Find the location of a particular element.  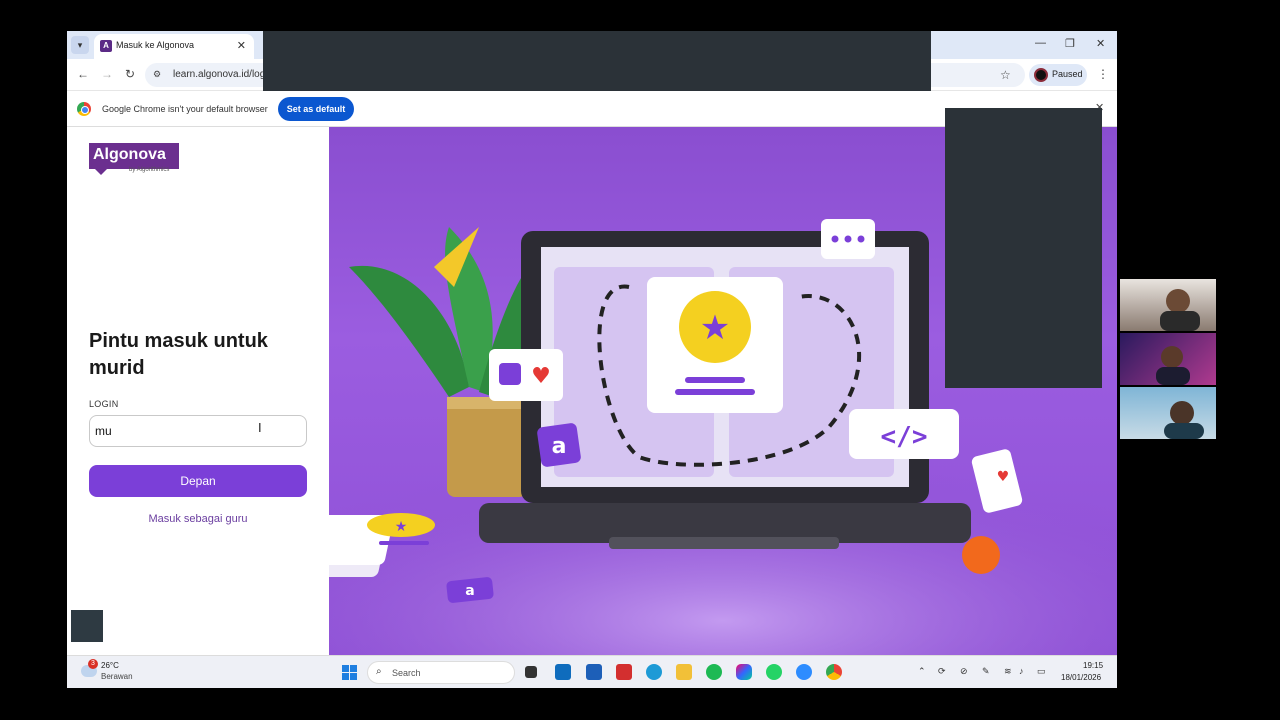

clock-date: 18/01/2026 is located at coordinates (1081, 677).